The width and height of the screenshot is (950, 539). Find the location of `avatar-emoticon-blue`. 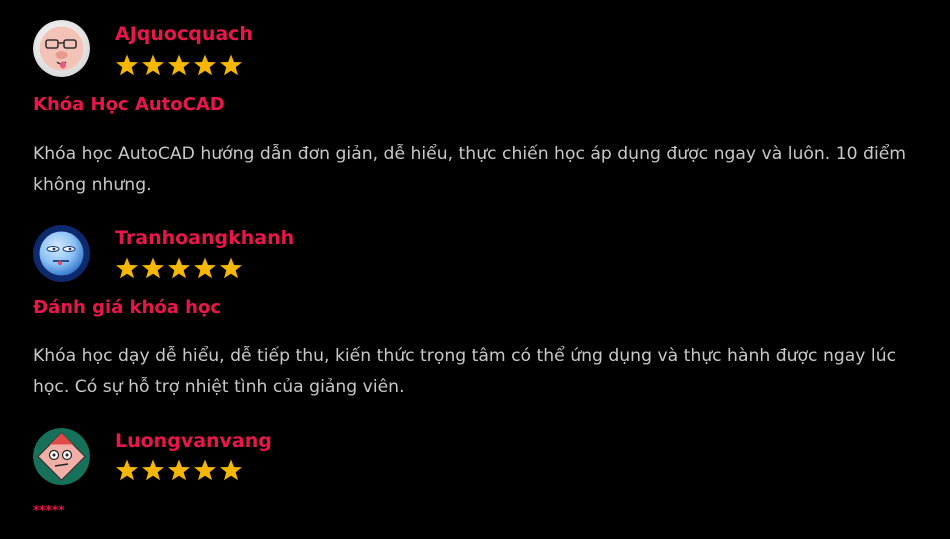

avatar-emoticon-blue is located at coordinates (61, 253).